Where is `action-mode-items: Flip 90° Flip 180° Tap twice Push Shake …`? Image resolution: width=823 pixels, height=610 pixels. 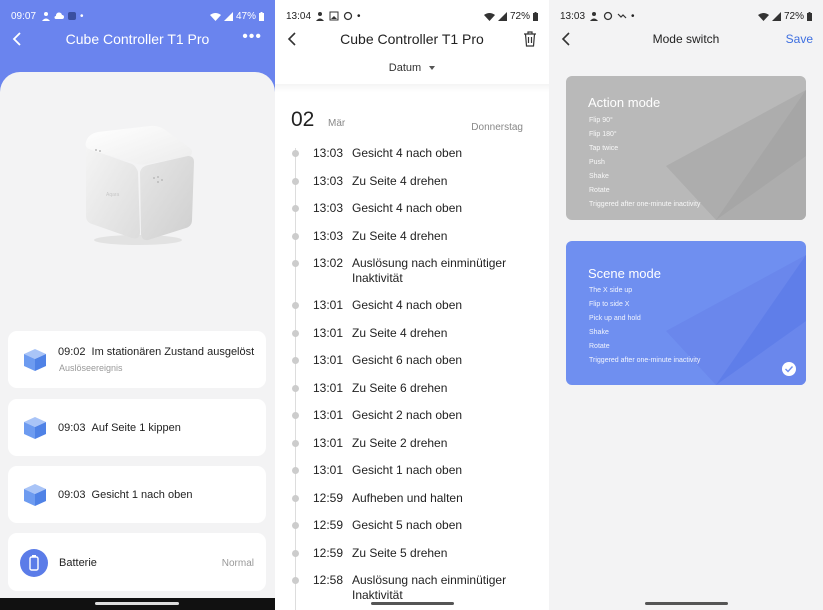
action-mode-items: Flip 90° Flip 180° Tap twice Push Shake … is located at coordinates (644, 163).